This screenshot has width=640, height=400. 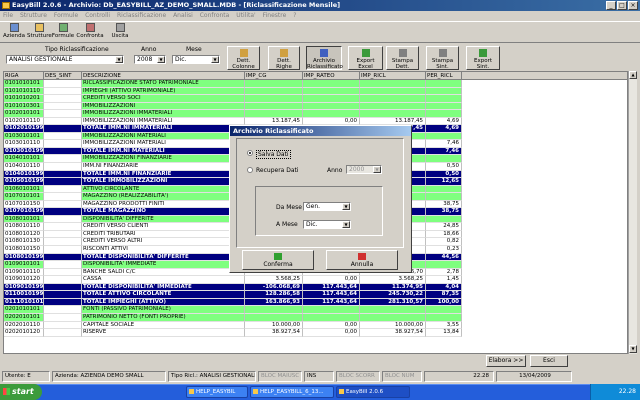 I want to click on menu-formule: Formule, so click(x=66, y=15).